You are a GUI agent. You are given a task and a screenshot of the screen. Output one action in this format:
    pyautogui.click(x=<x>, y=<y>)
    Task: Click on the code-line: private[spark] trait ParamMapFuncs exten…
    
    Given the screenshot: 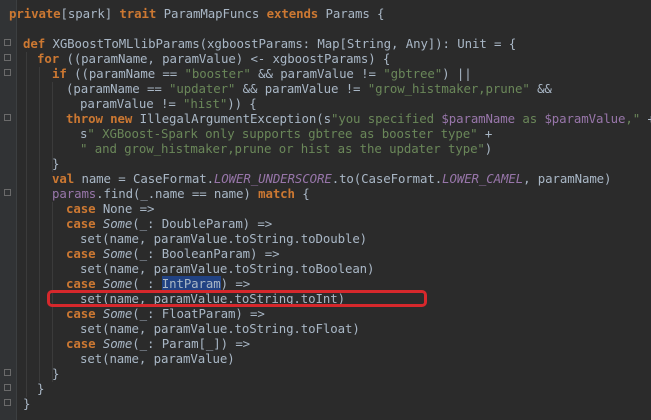 What is the action you would take?
    pyautogui.click(x=197, y=13)
    